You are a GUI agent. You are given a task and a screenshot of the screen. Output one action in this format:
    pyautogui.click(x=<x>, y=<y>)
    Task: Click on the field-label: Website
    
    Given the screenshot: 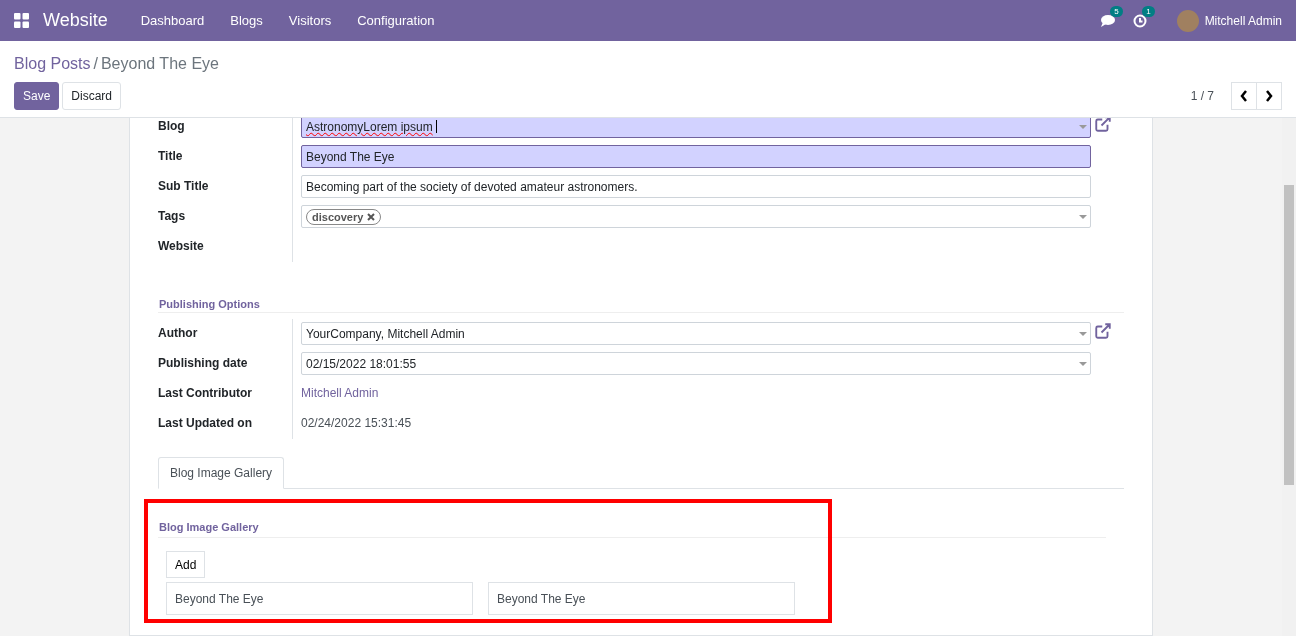 What is the action you would take?
    pyautogui.click(x=225, y=247)
    